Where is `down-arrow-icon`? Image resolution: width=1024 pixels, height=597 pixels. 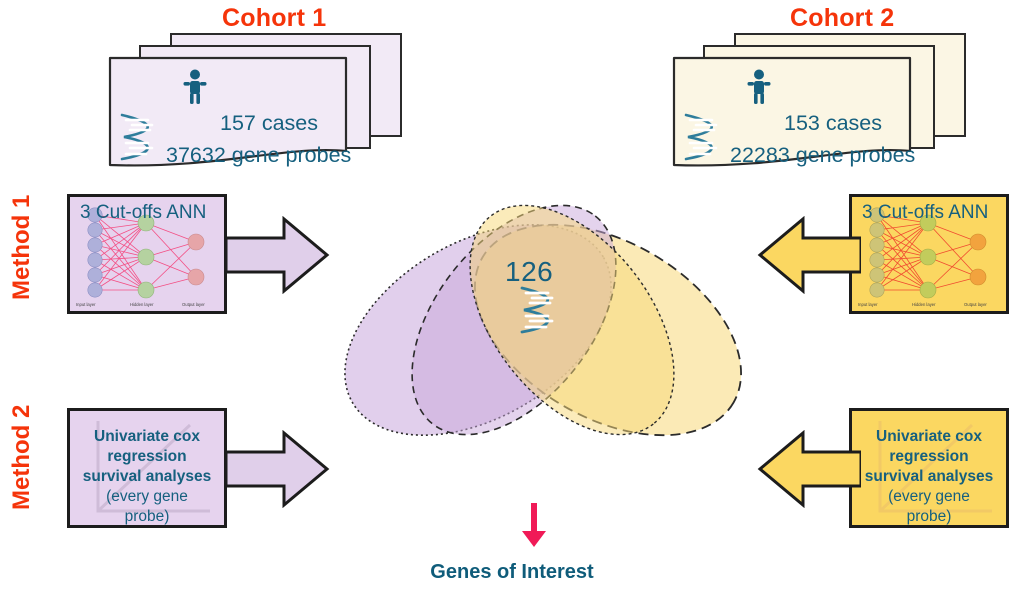
down-arrow-icon is located at coordinates (534, 525).